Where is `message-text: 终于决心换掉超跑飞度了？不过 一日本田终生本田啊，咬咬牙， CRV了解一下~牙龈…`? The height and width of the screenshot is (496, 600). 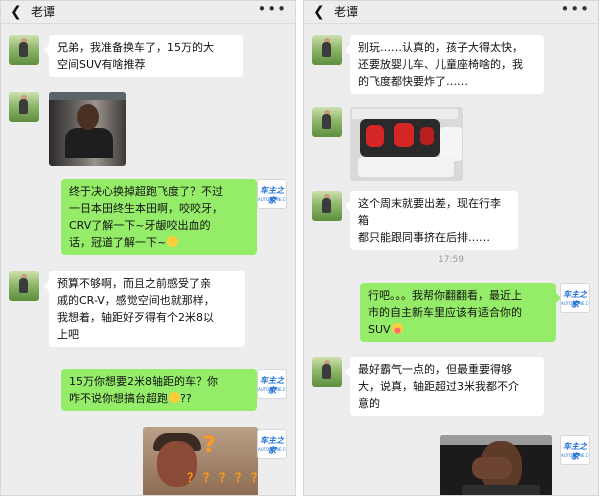
message-text: 终于决心换掉超跑飞度了？不过 一日本田终生本田啊，咬咬牙， CRV了解一下~牙龈… is located at coordinates (146, 217).